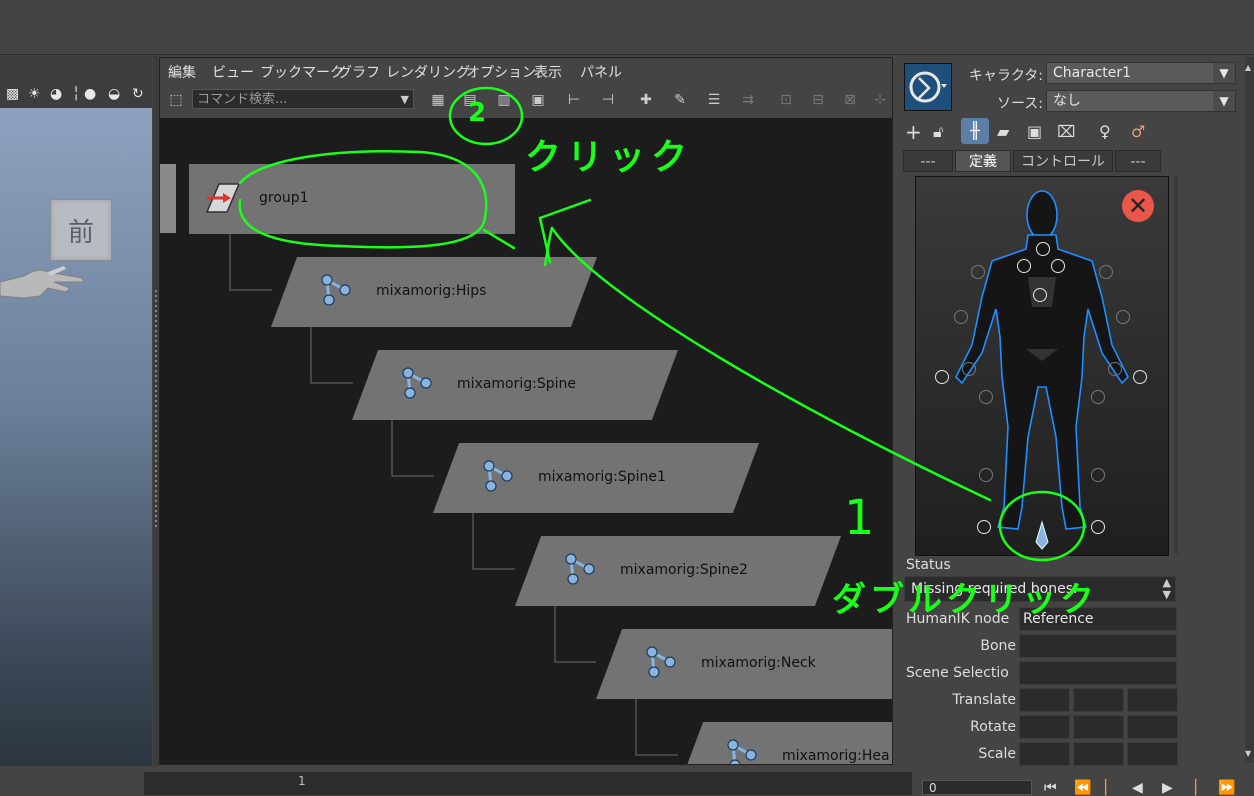 The image size is (1254, 796). Describe the element at coordinates (609, 157) in the screenshot. I see `annotation-step2-text: クリック` at that location.